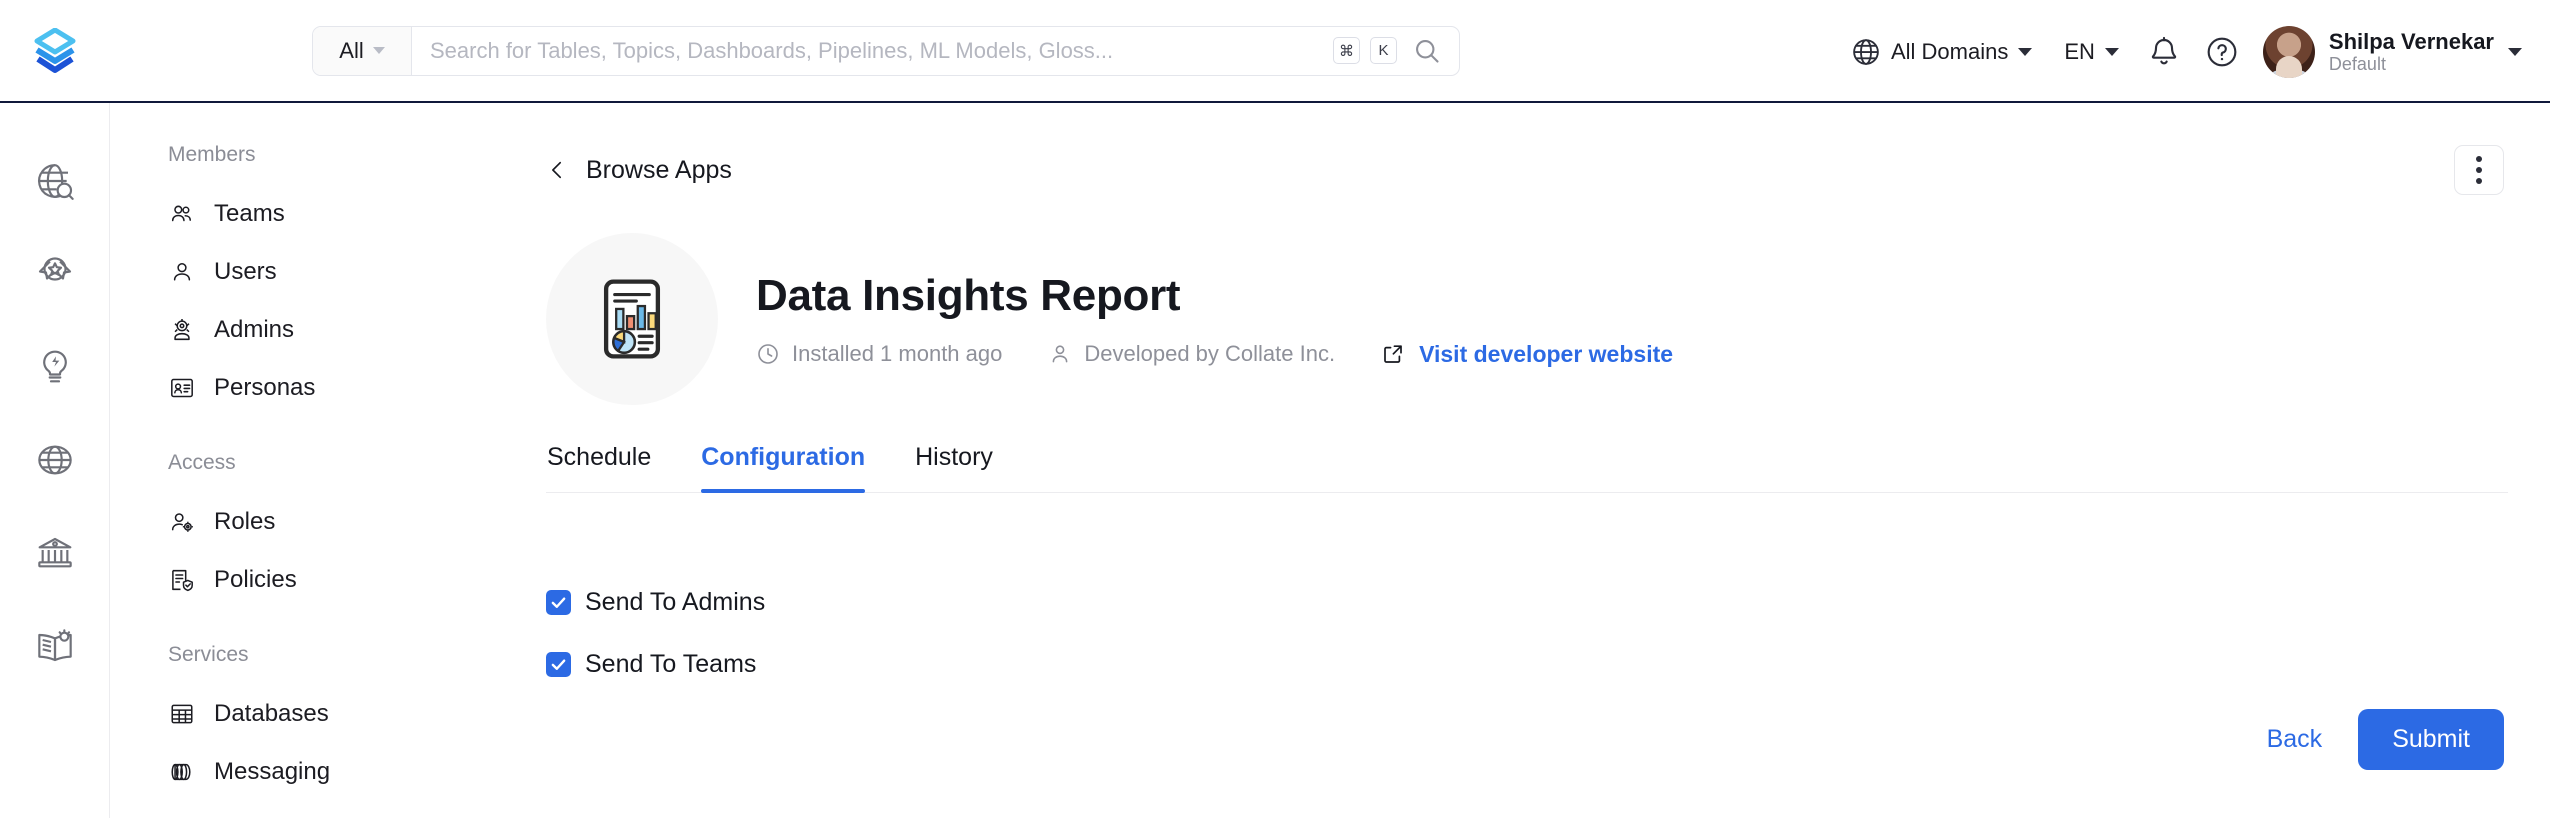 Image resolution: width=2550 pixels, height=818 pixels. Describe the element at coordinates (2295, 739) in the screenshot. I see `back-button: Back` at that location.